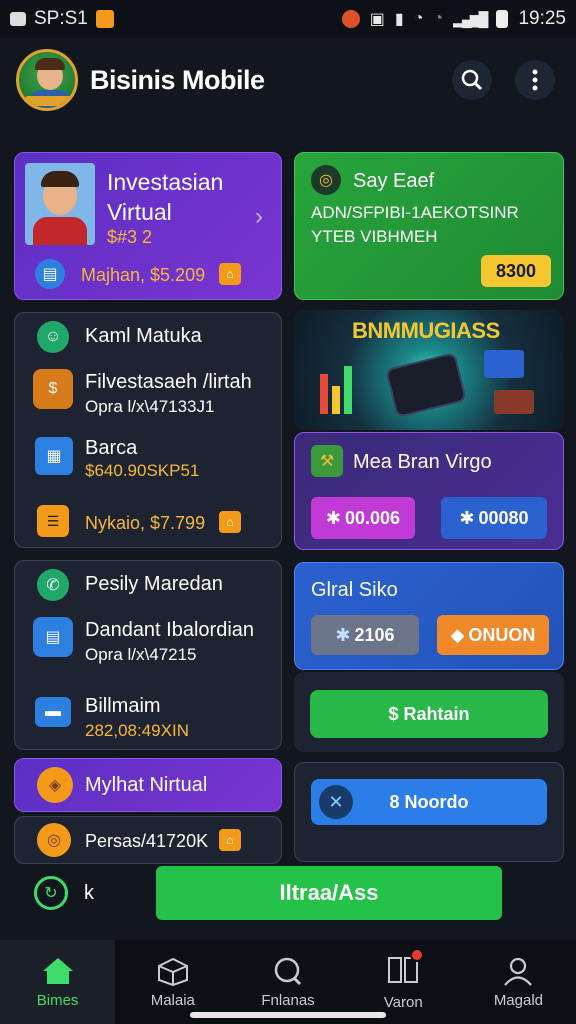 This screenshot has width=576, height=1024. What do you see at coordinates (168, 382) in the screenshot?
I see `list-item-title: Filvestasaeh /lirtah` at bounding box center [168, 382].